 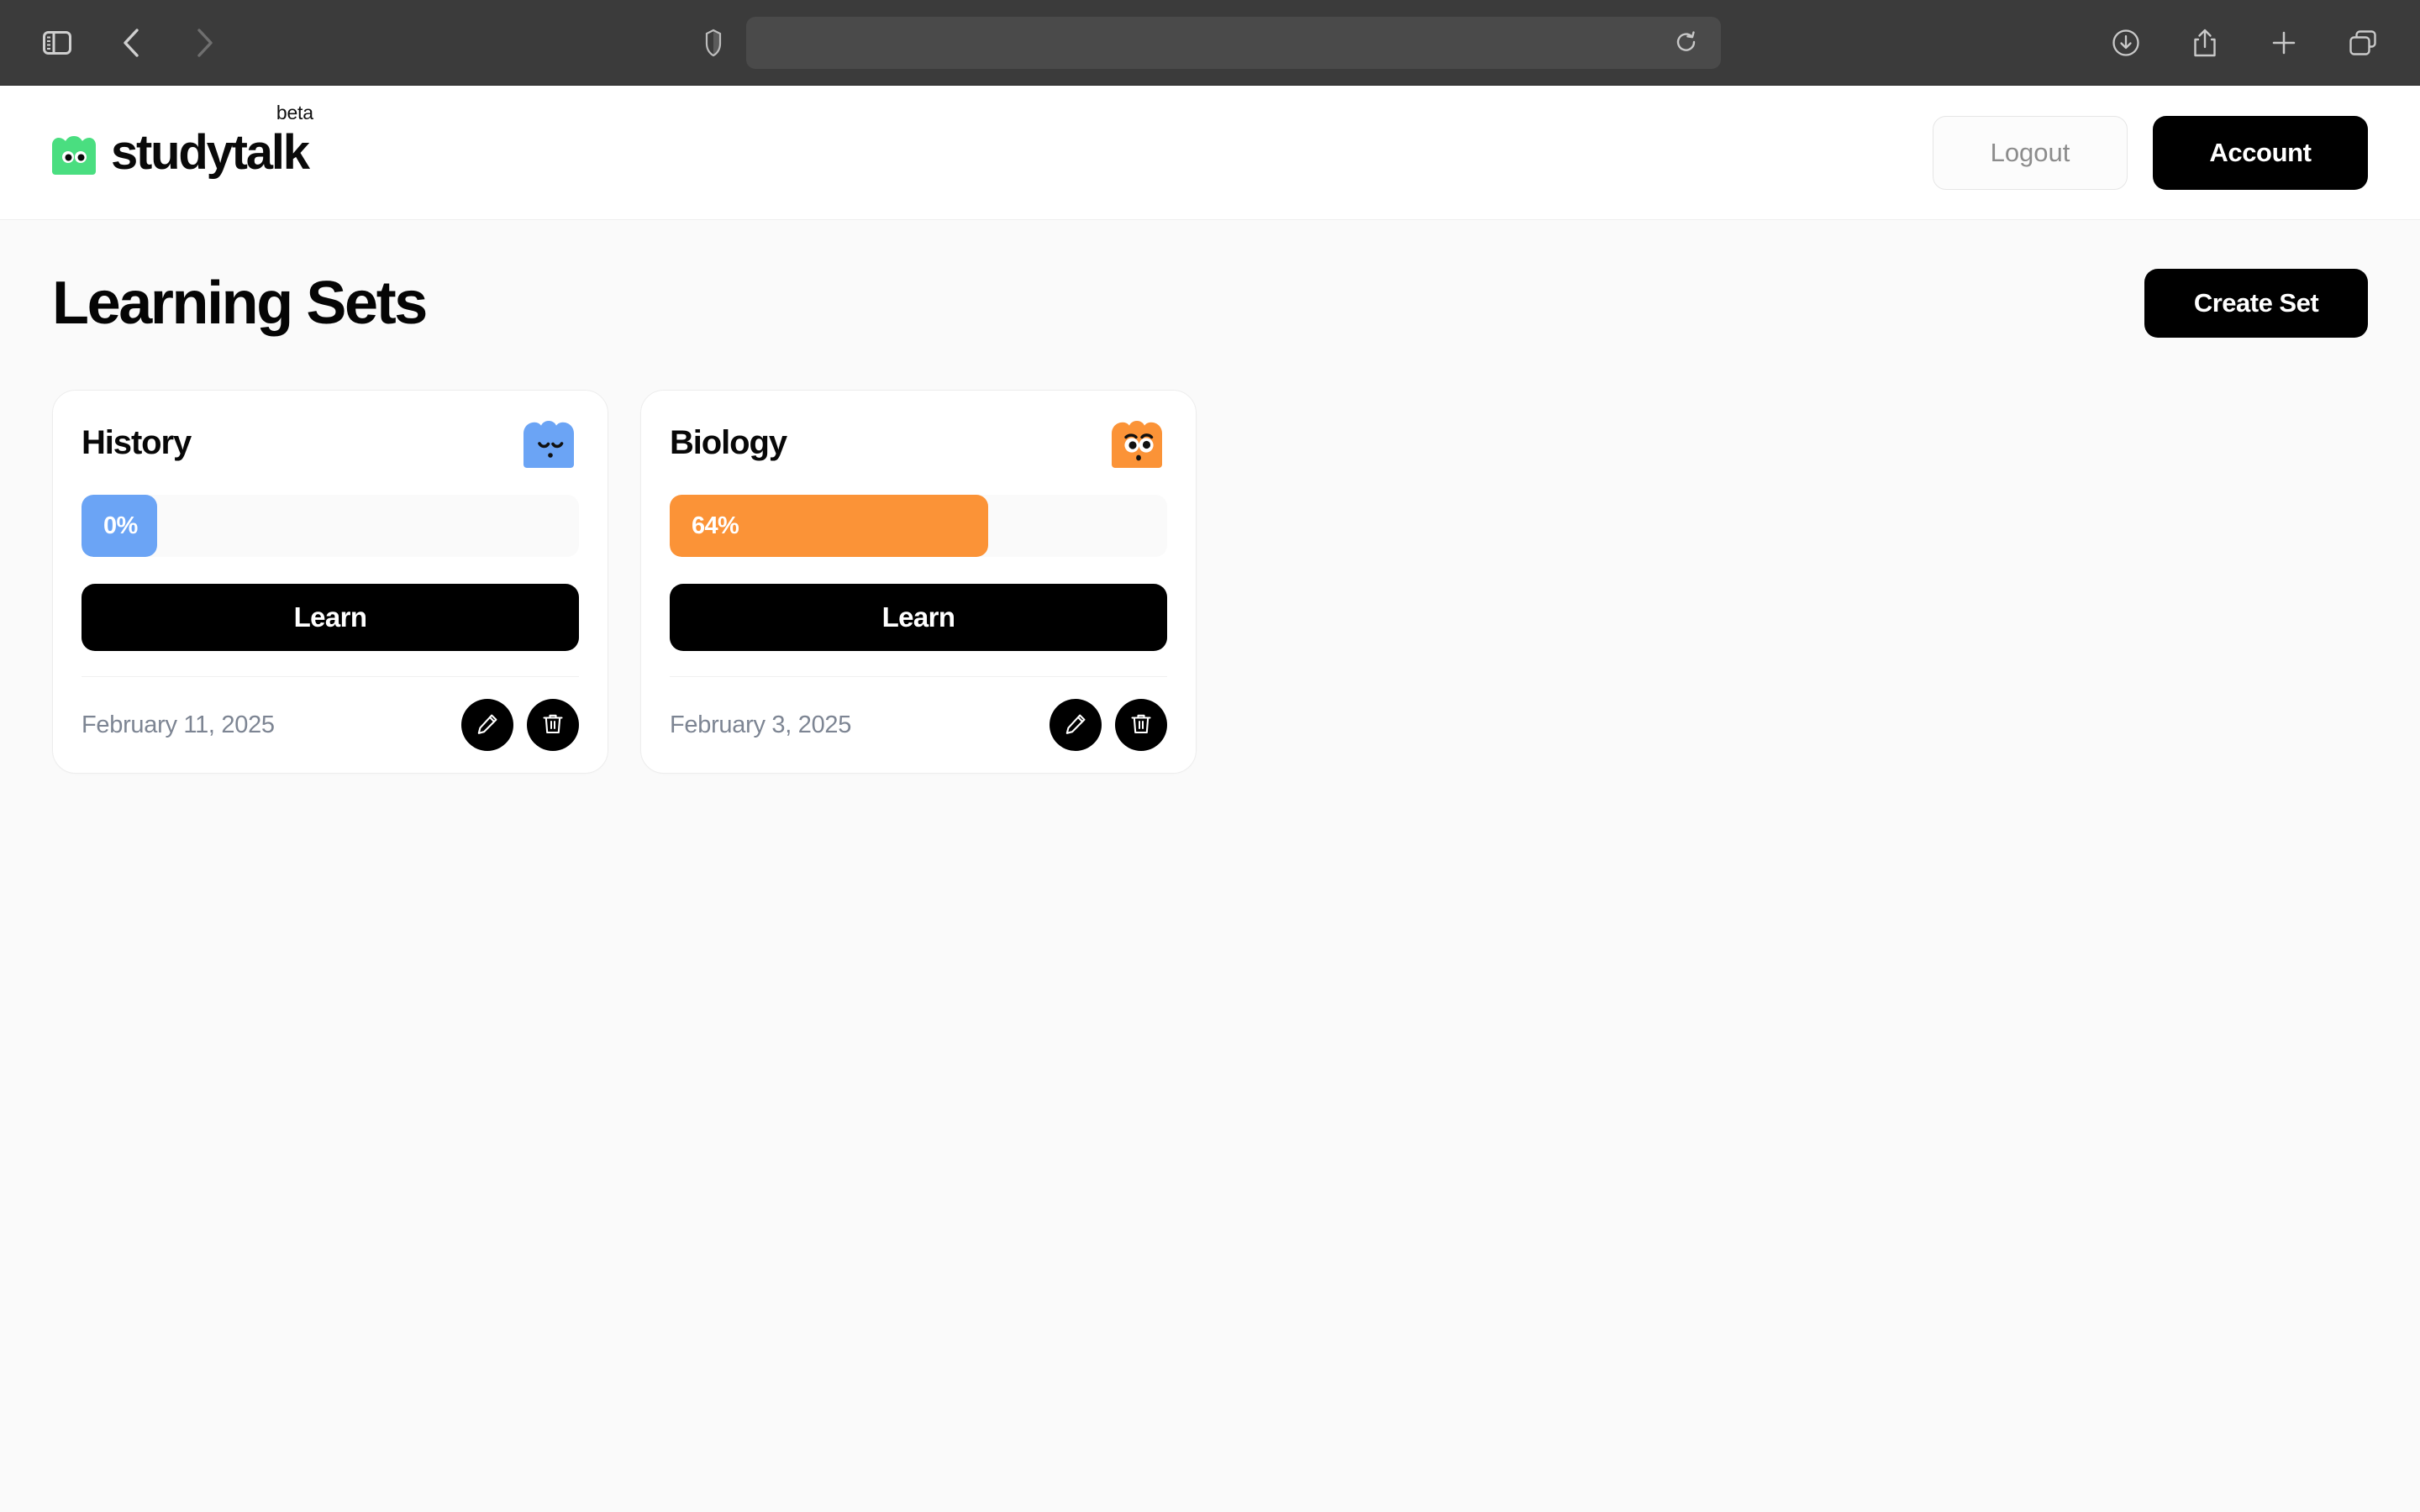 I want to click on header-actions: Logout Account, so click(x=2150, y=152).